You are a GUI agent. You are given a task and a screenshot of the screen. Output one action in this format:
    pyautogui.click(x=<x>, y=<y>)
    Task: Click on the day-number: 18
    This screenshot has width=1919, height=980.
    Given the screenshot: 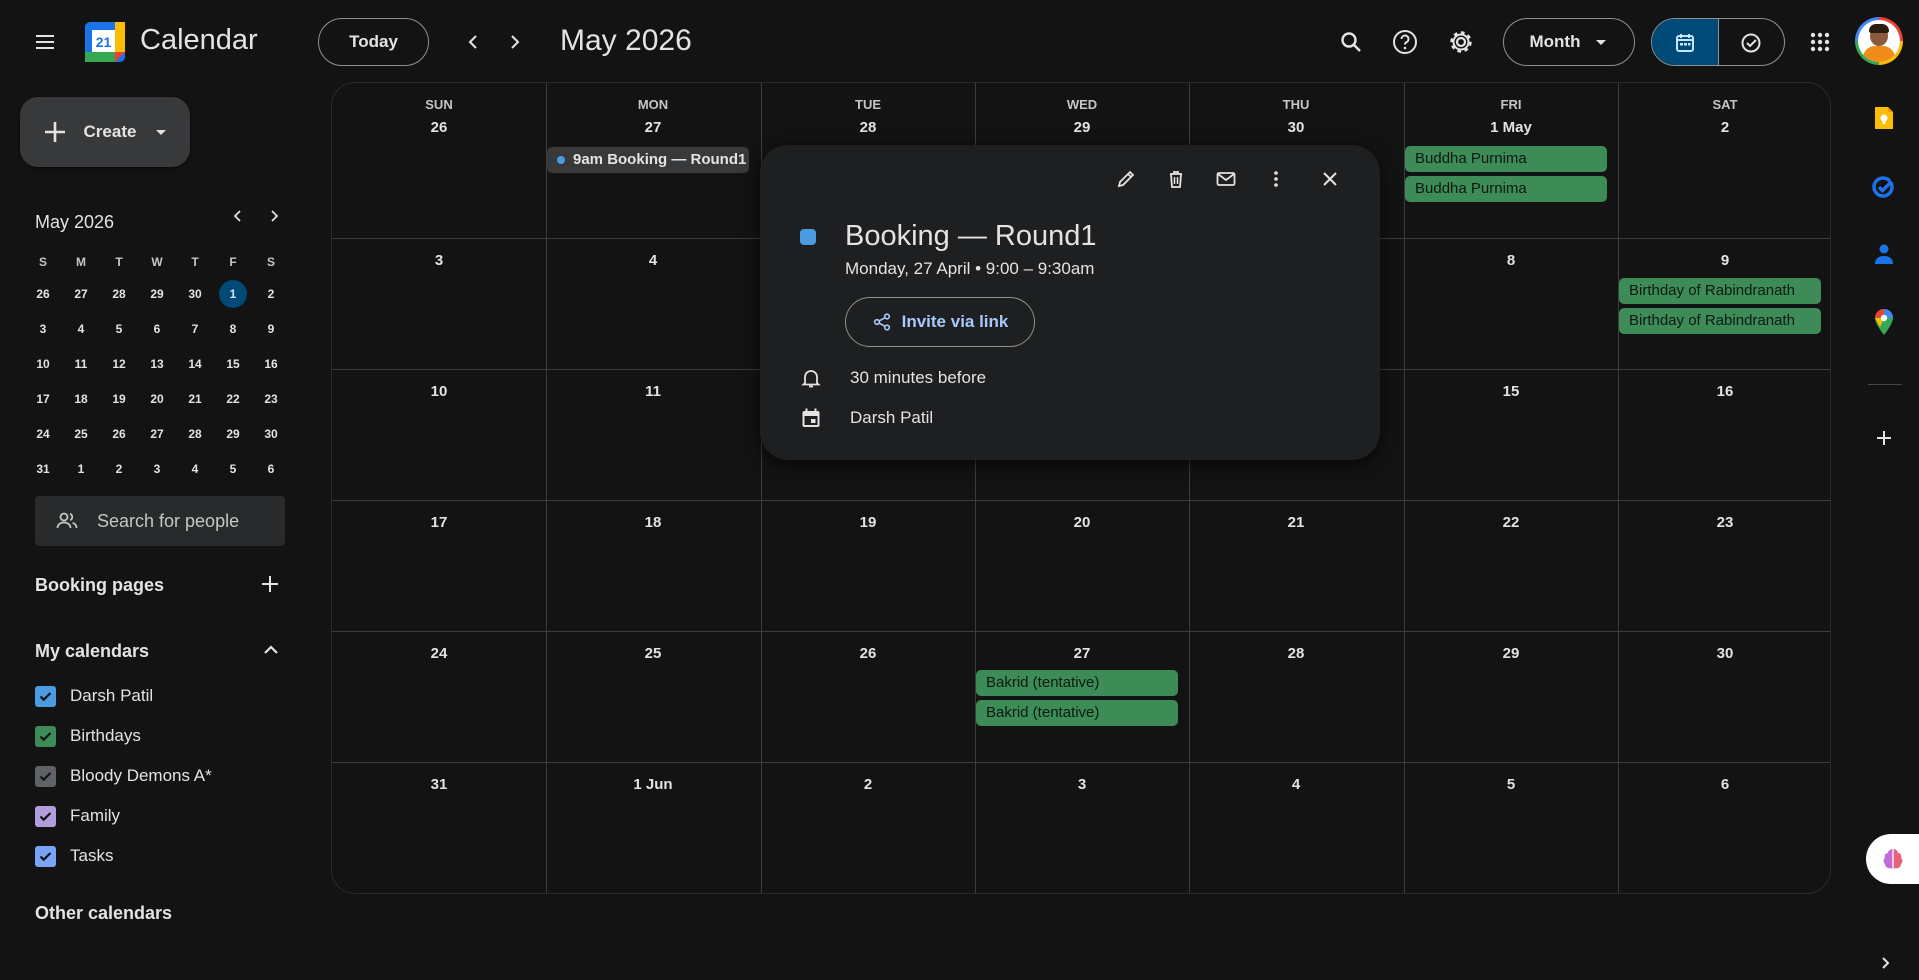 What is the action you would take?
    pyautogui.click(x=653, y=522)
    